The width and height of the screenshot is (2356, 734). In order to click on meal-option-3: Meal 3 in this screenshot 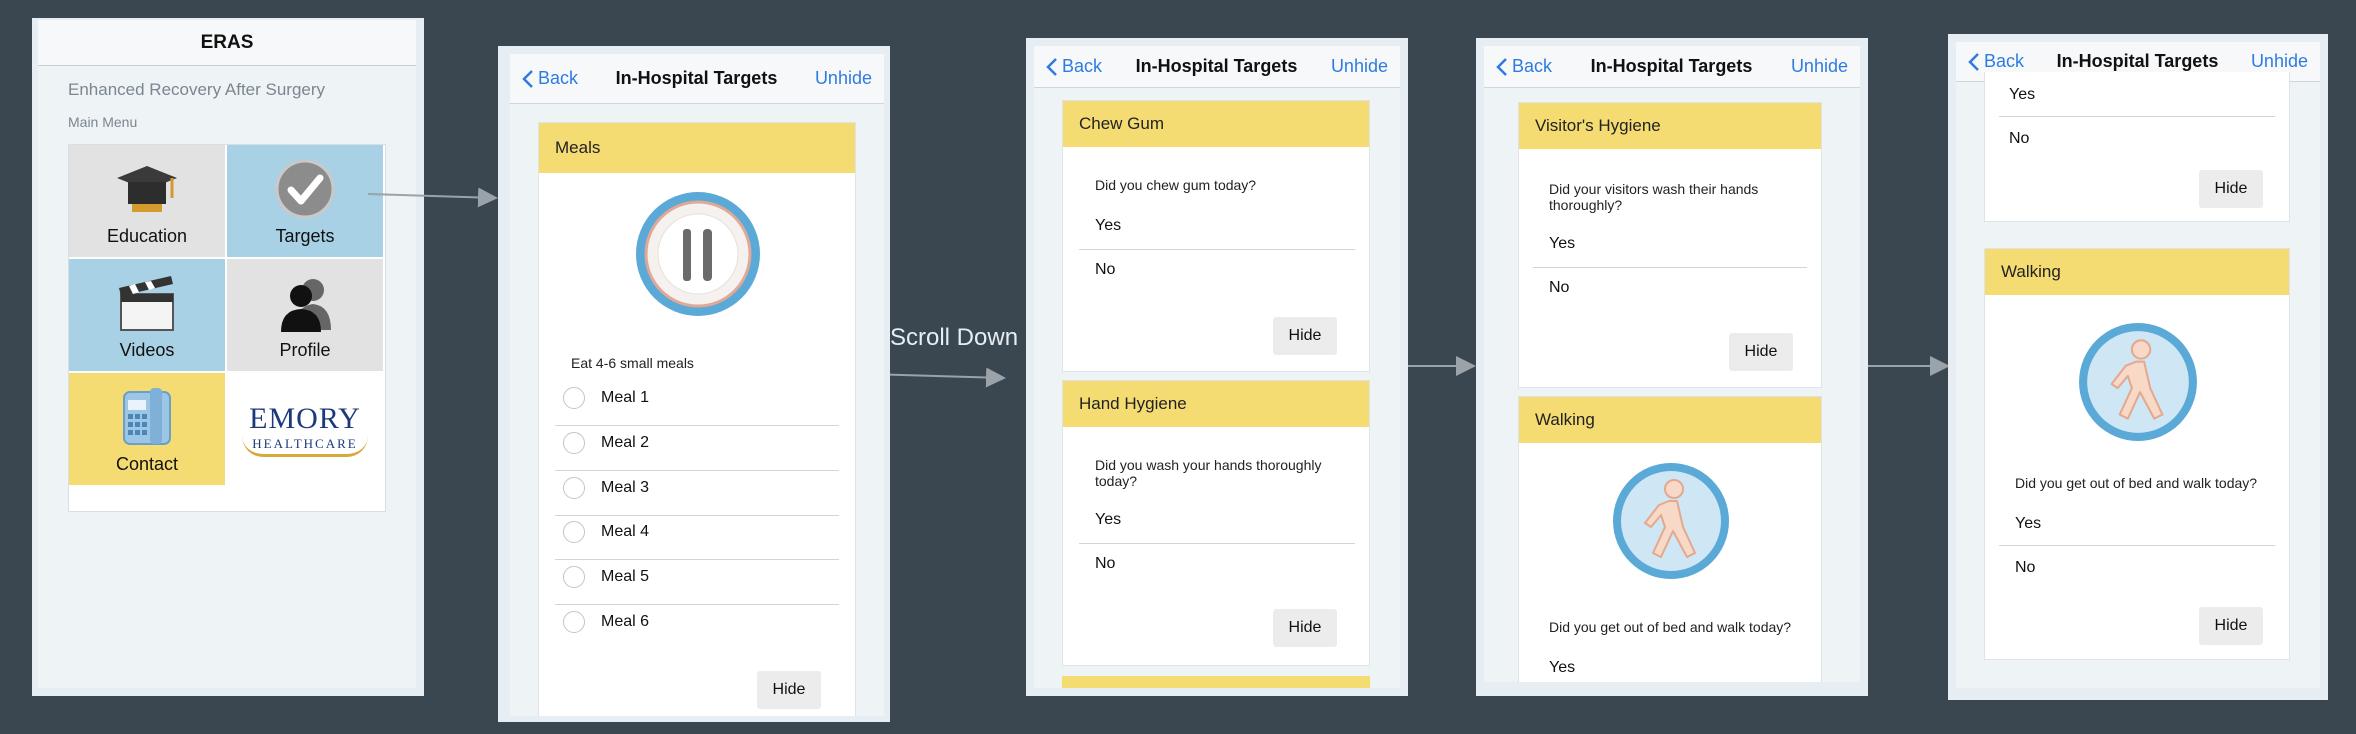, I will do `click(606, 488)`.